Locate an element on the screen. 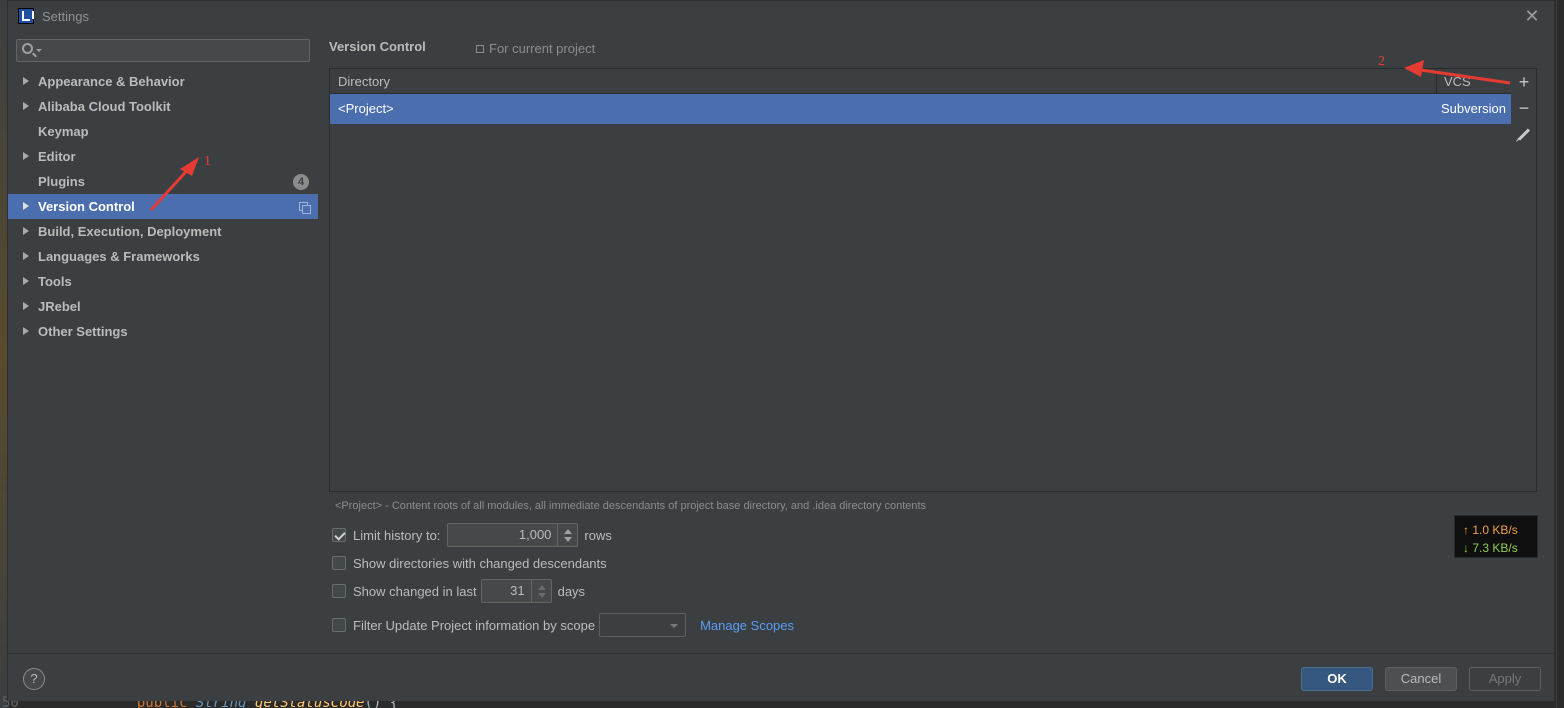  sidebar-item-jrebel: JRebel is located at coordinates (163, 306).